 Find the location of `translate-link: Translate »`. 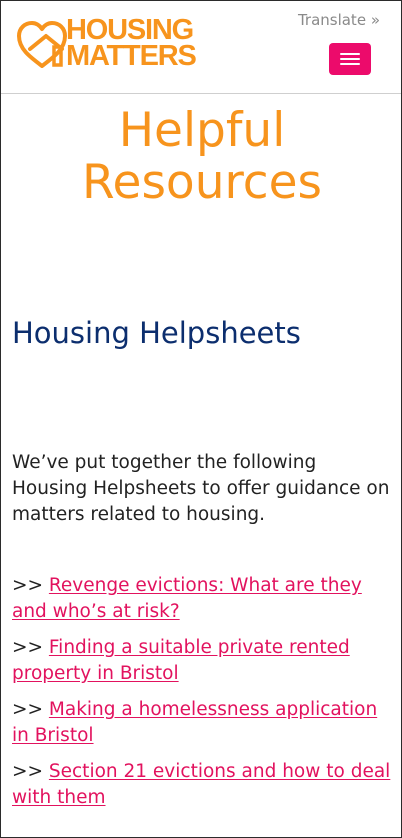

translate-link: Translate » is located at coordinates (339, 20).